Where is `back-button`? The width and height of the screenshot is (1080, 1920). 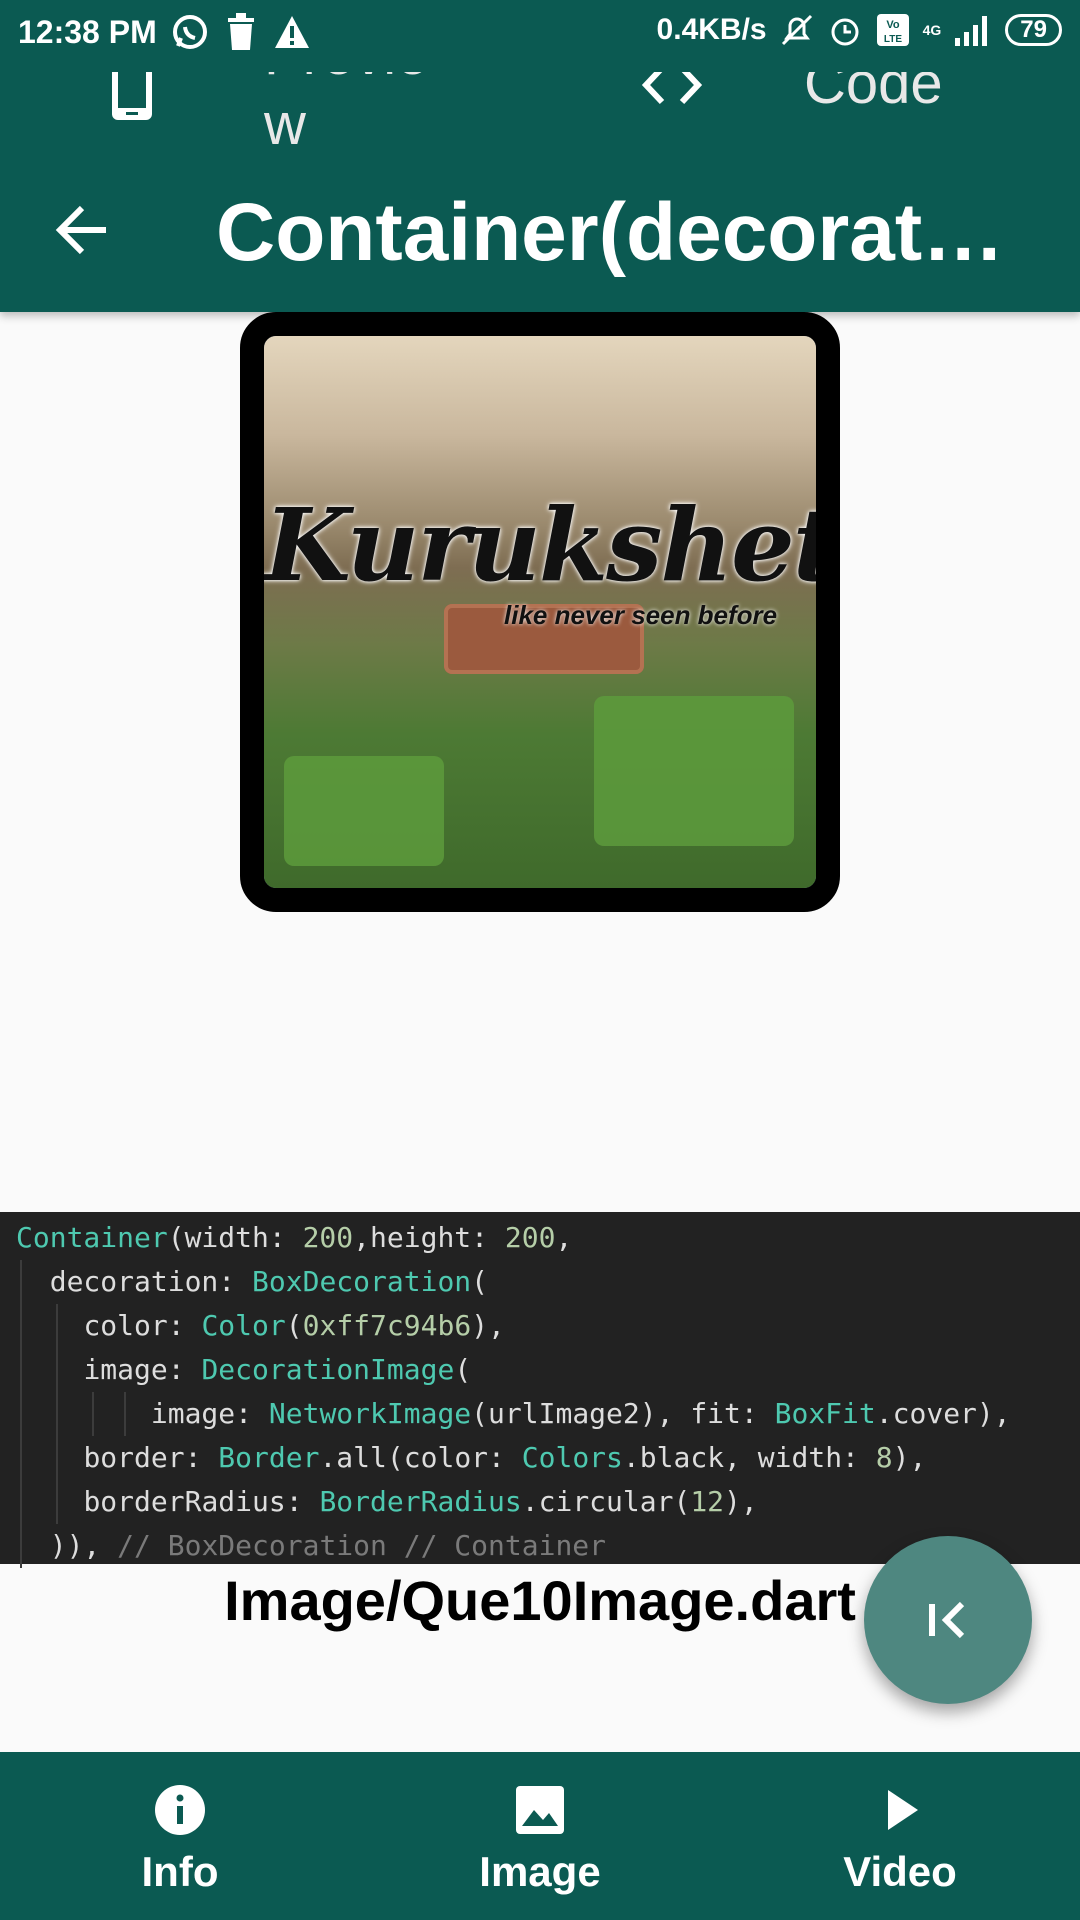
back-button is located at coordinates (82, 230).